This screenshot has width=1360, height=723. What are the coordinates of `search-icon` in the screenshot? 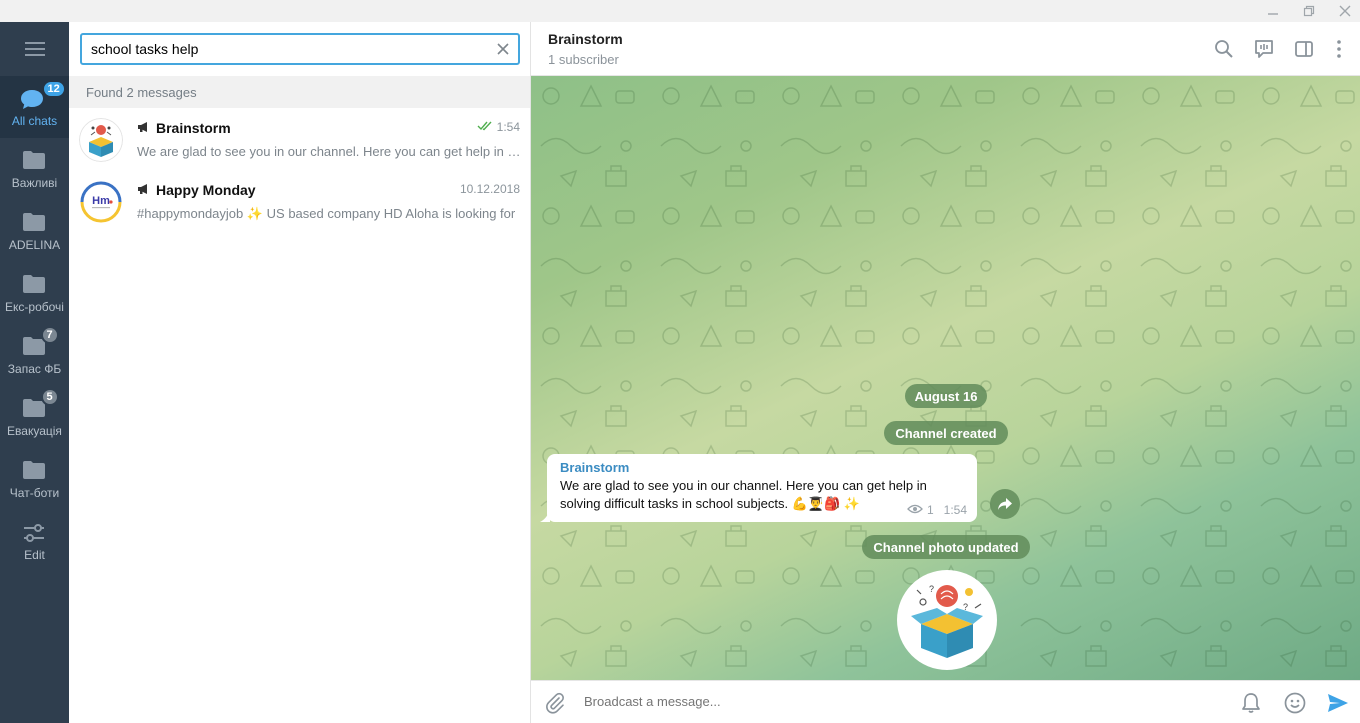 It's located at (1224, 49).